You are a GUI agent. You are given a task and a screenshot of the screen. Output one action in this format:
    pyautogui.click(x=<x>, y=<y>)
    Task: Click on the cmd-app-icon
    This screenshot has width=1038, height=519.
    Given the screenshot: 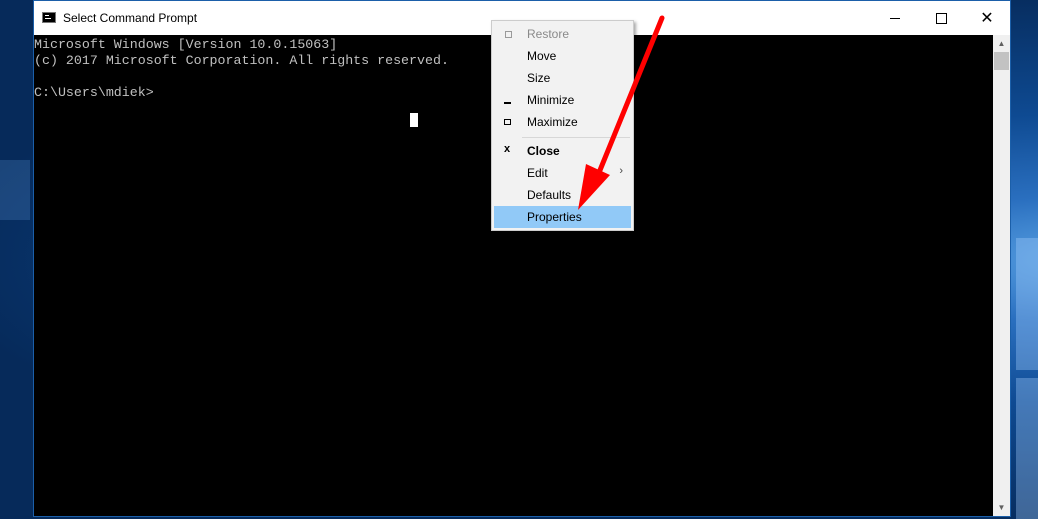 What is the action you would take?
    pyautogui.click(x=49, y=17)
    